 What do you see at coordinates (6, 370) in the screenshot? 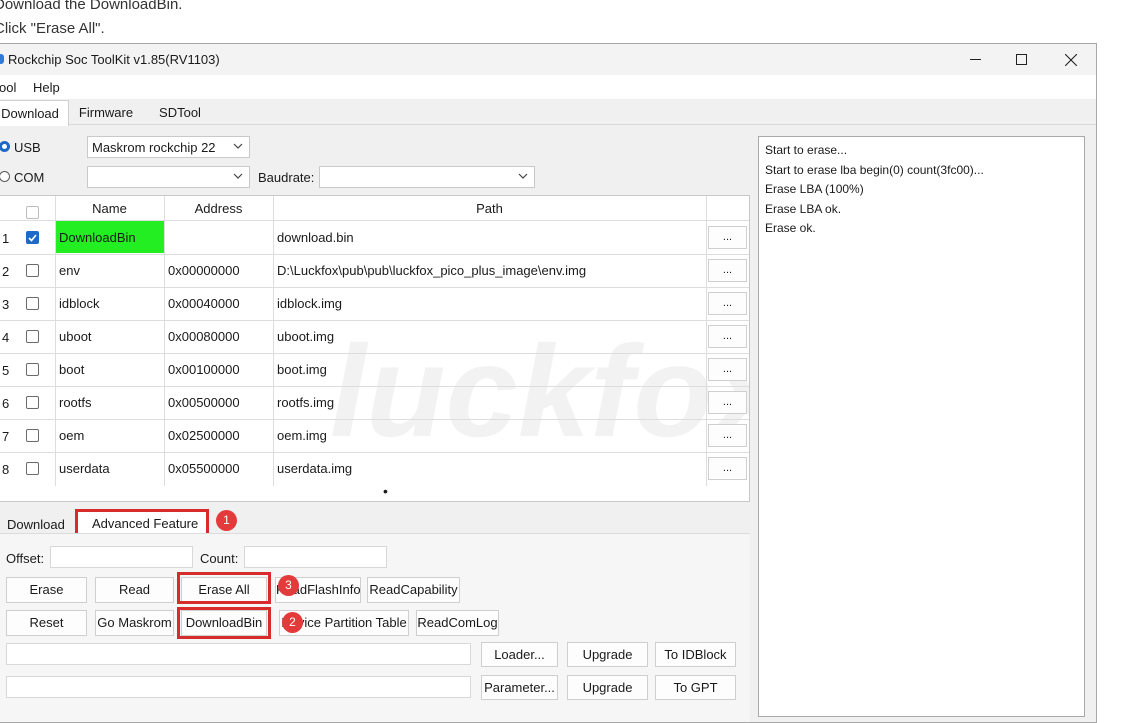
I see `row-index: 5` at bounding box center [6, 370].